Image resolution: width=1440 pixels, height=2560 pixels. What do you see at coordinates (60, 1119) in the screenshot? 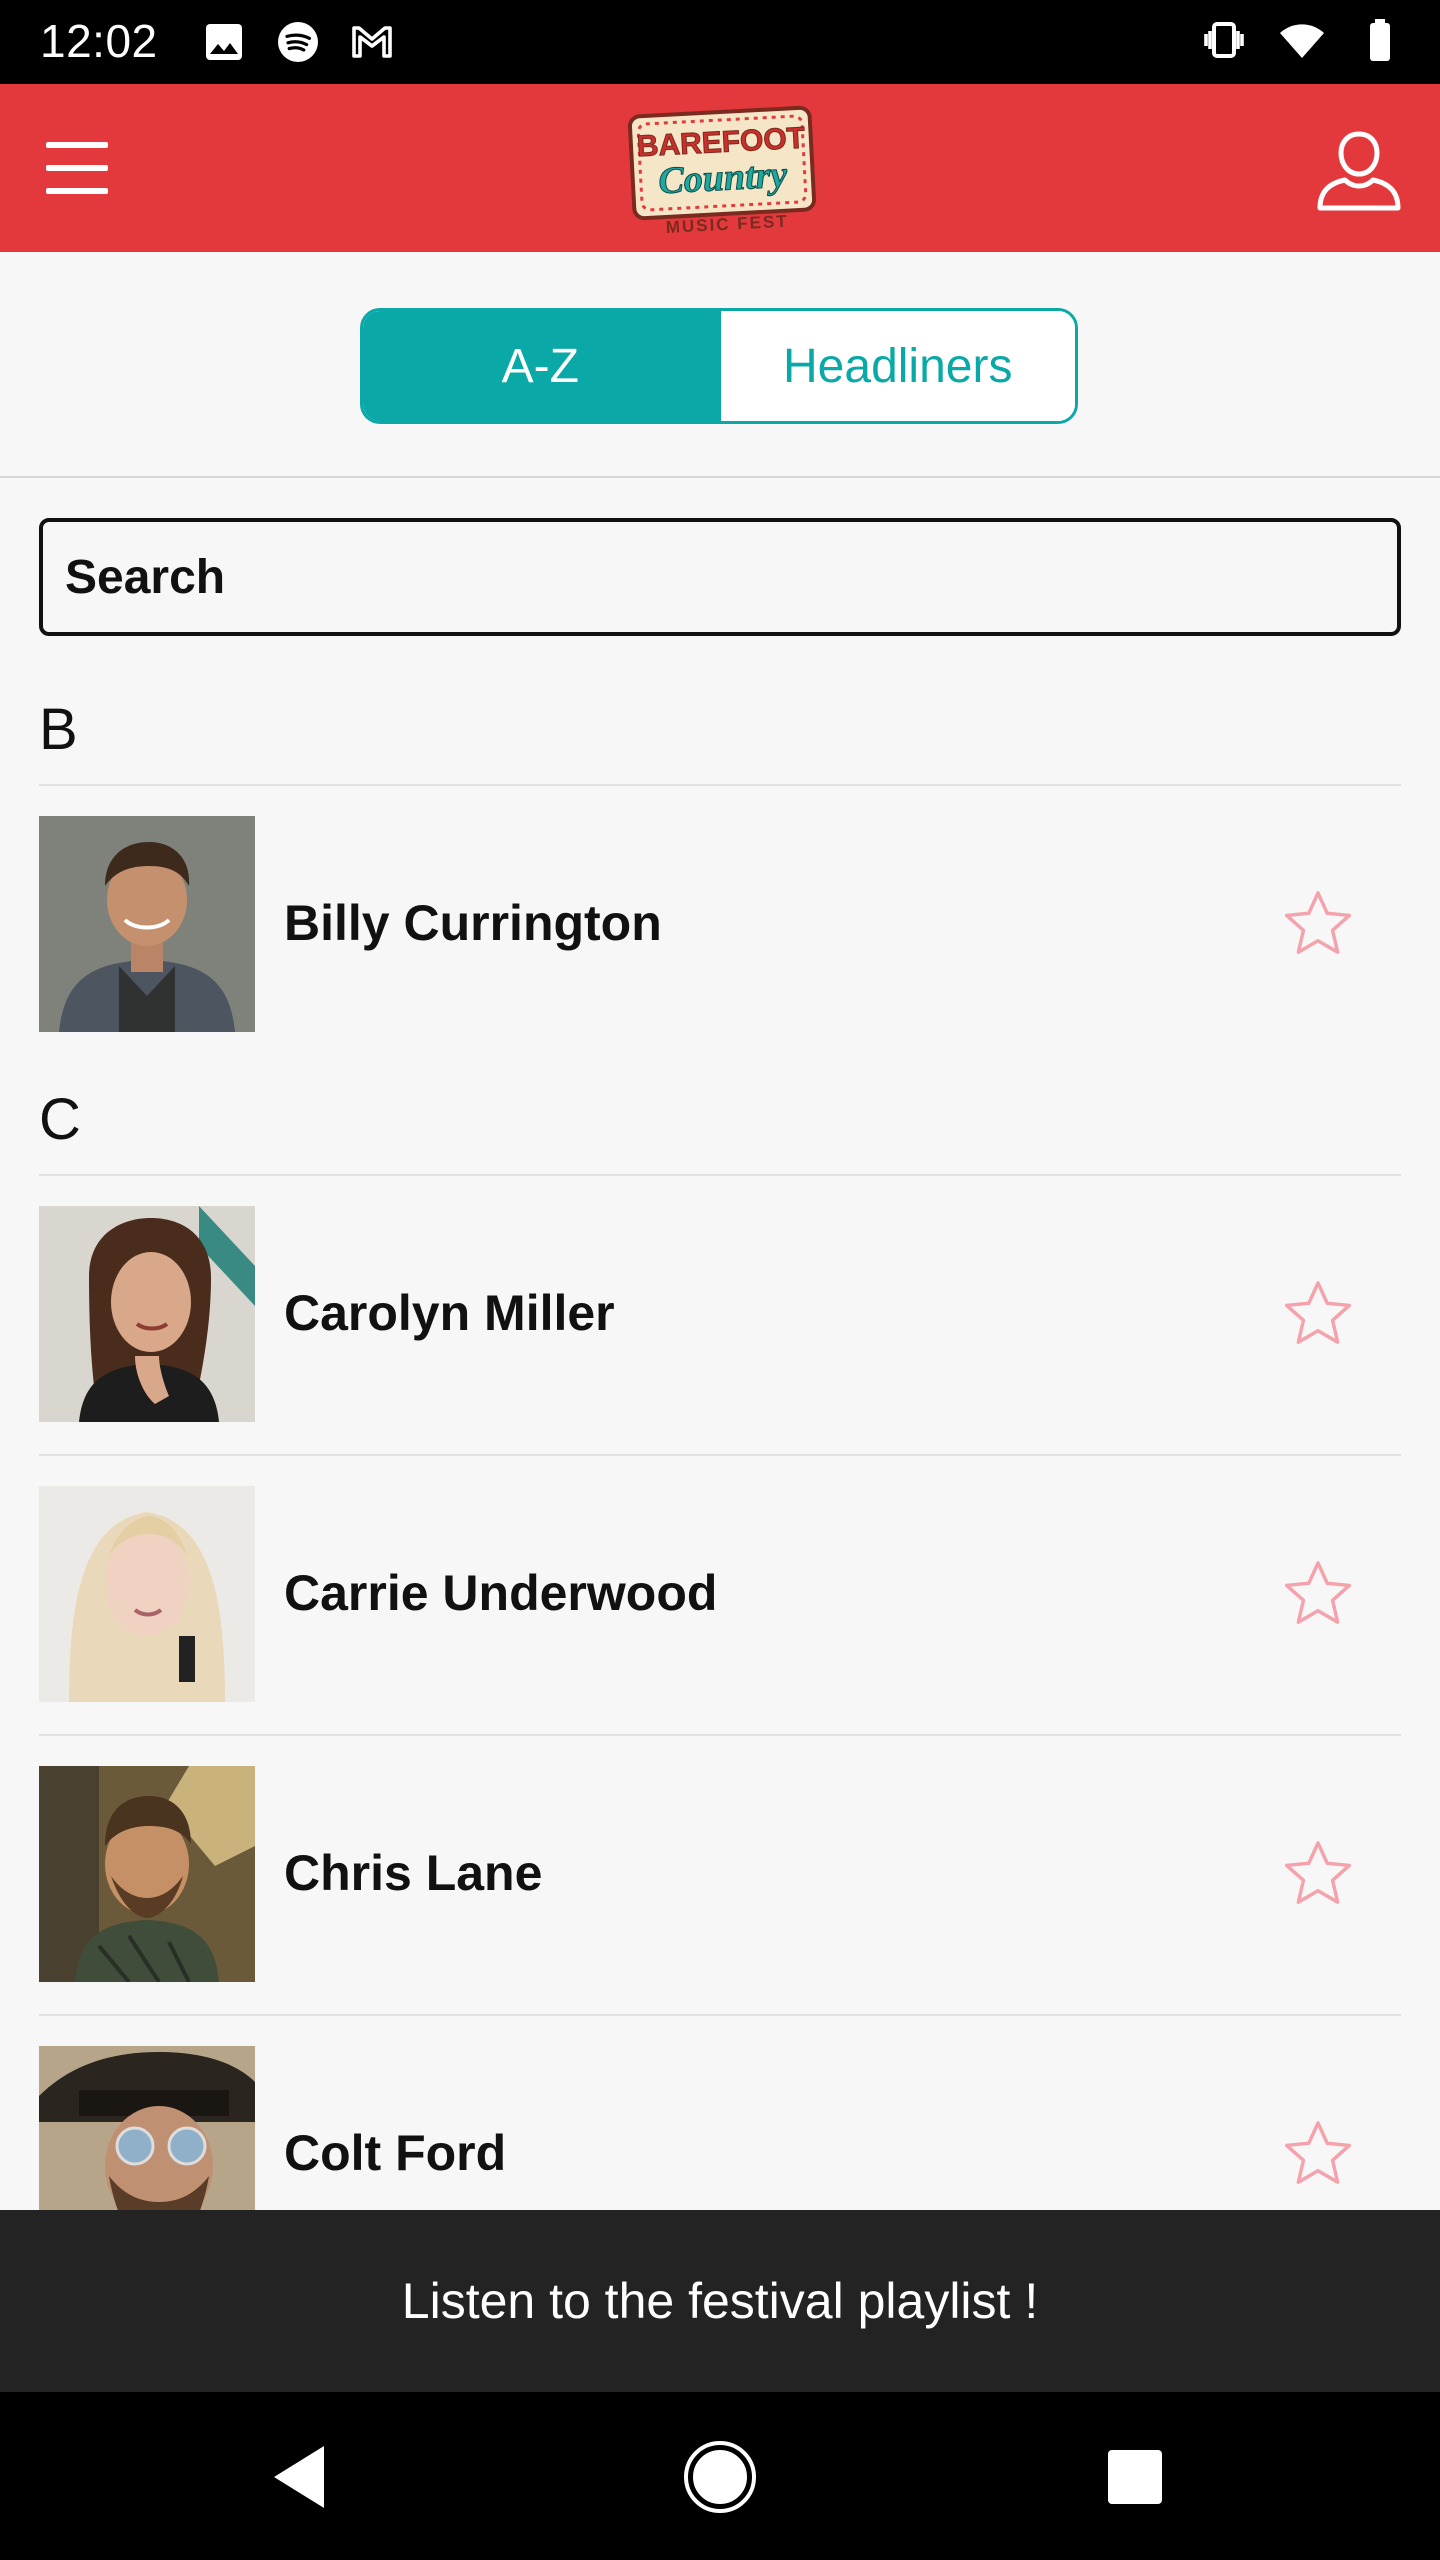
I see `section-header-c: C` at bounding box center [60, 1119].